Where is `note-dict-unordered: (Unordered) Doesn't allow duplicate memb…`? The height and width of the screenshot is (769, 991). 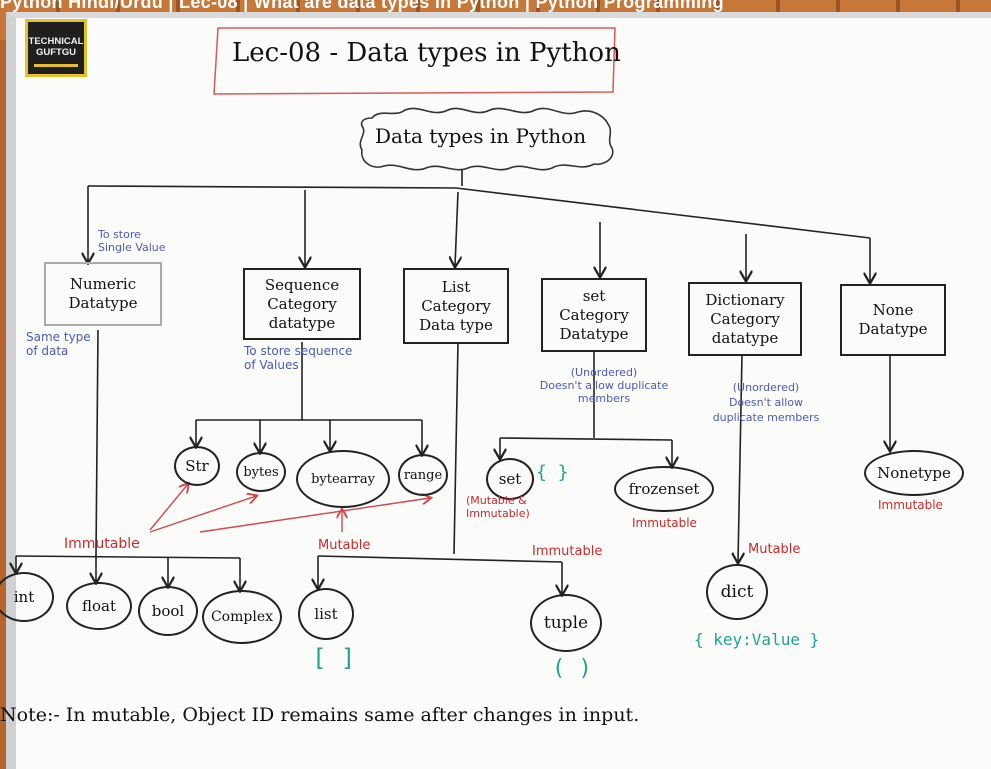
note-dict-unordered: (Unordered) Doesn't allow duplicate memb… is located at coordinates (766, 402).